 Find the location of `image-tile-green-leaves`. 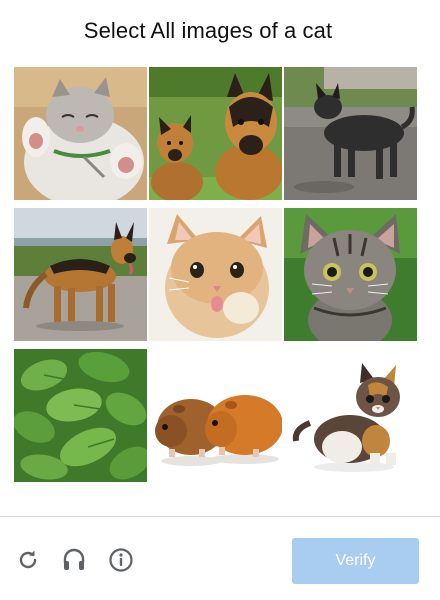

image-tile-green-leaves is located at coordinates (80, 415).